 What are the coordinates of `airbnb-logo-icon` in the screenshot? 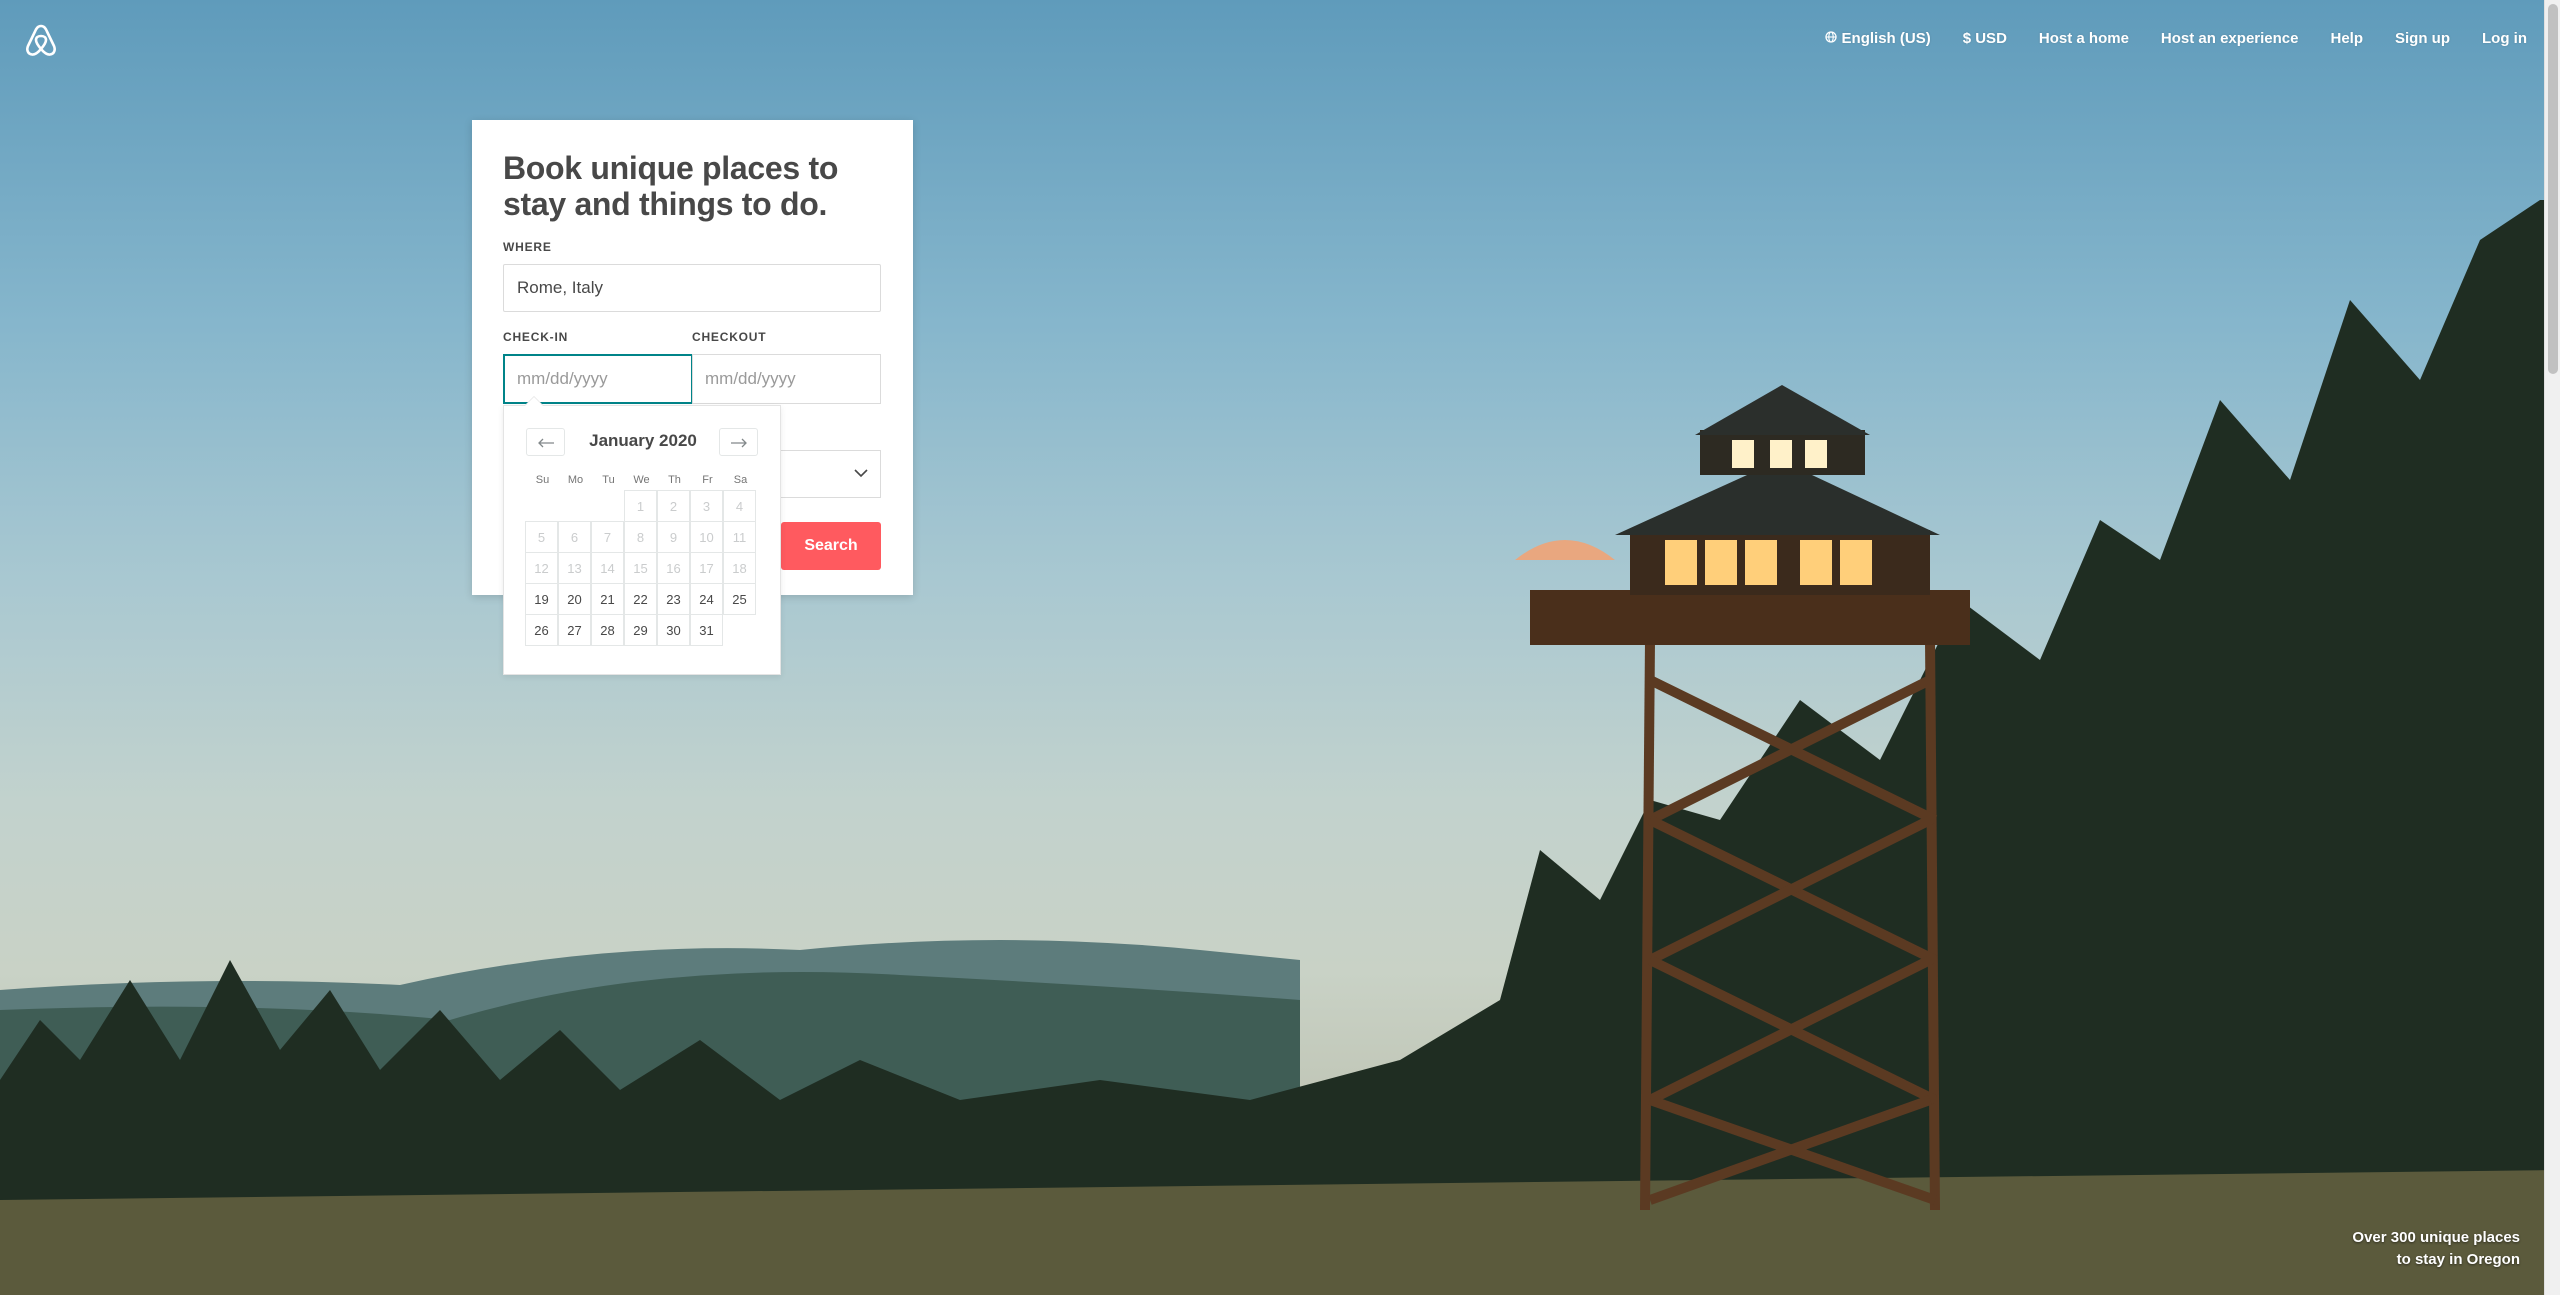 It's located at (41, 40).